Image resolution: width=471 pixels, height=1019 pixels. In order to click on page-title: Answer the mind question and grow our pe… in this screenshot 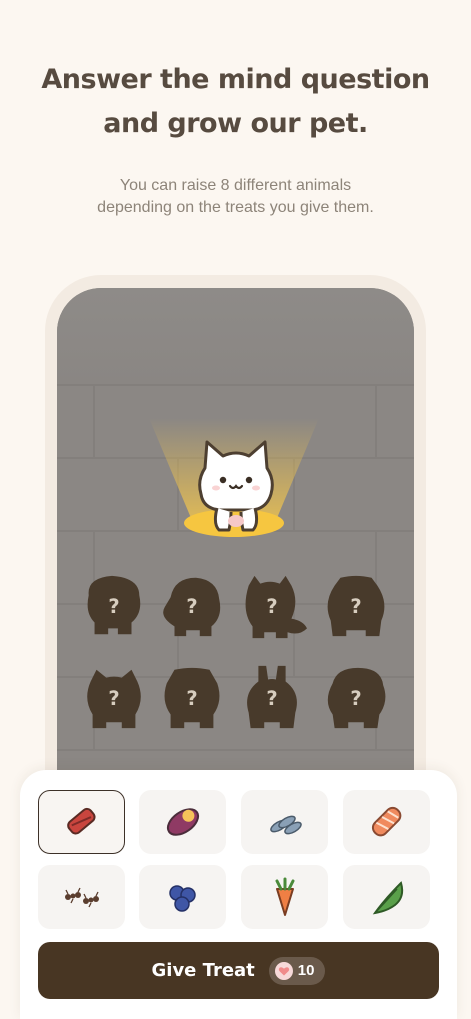, I will do `click(235, 102)`.